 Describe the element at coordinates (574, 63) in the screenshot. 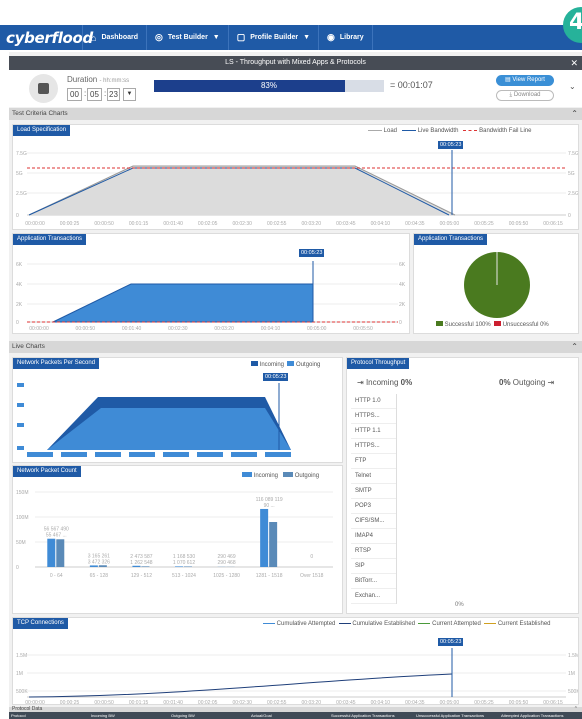

I see `close-icon: ✕` at that location.